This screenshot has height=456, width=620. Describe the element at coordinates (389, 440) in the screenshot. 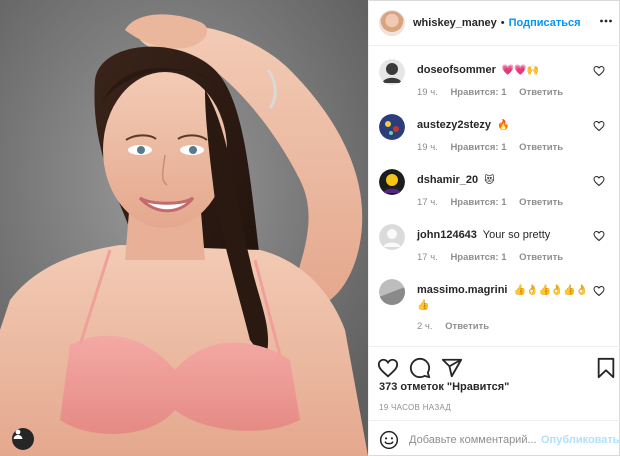

I see `smiley-icon` at that location.